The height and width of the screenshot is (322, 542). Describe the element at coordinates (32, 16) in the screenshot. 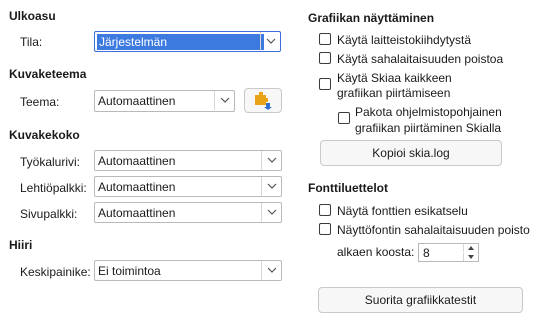

I see `section-title-appearance: Ulkoasu` at that location.